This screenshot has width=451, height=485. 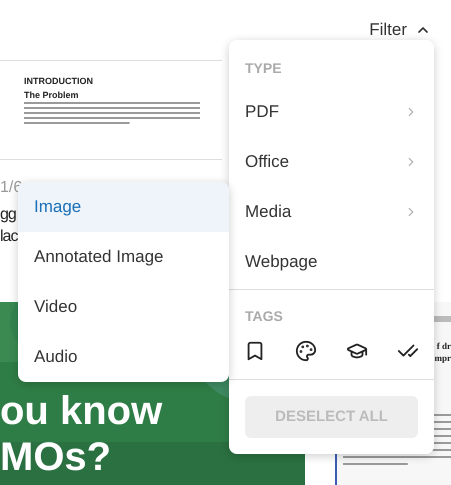 I want to click on card-title: gg, so click(x=8, y=215).